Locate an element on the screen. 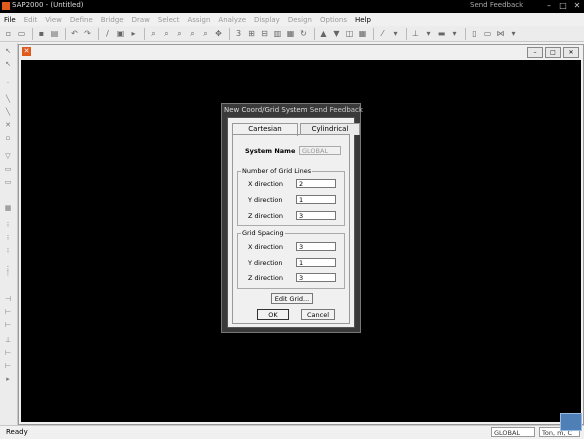  reshaper-icon: ↖ is located at coordinates (8, 64).